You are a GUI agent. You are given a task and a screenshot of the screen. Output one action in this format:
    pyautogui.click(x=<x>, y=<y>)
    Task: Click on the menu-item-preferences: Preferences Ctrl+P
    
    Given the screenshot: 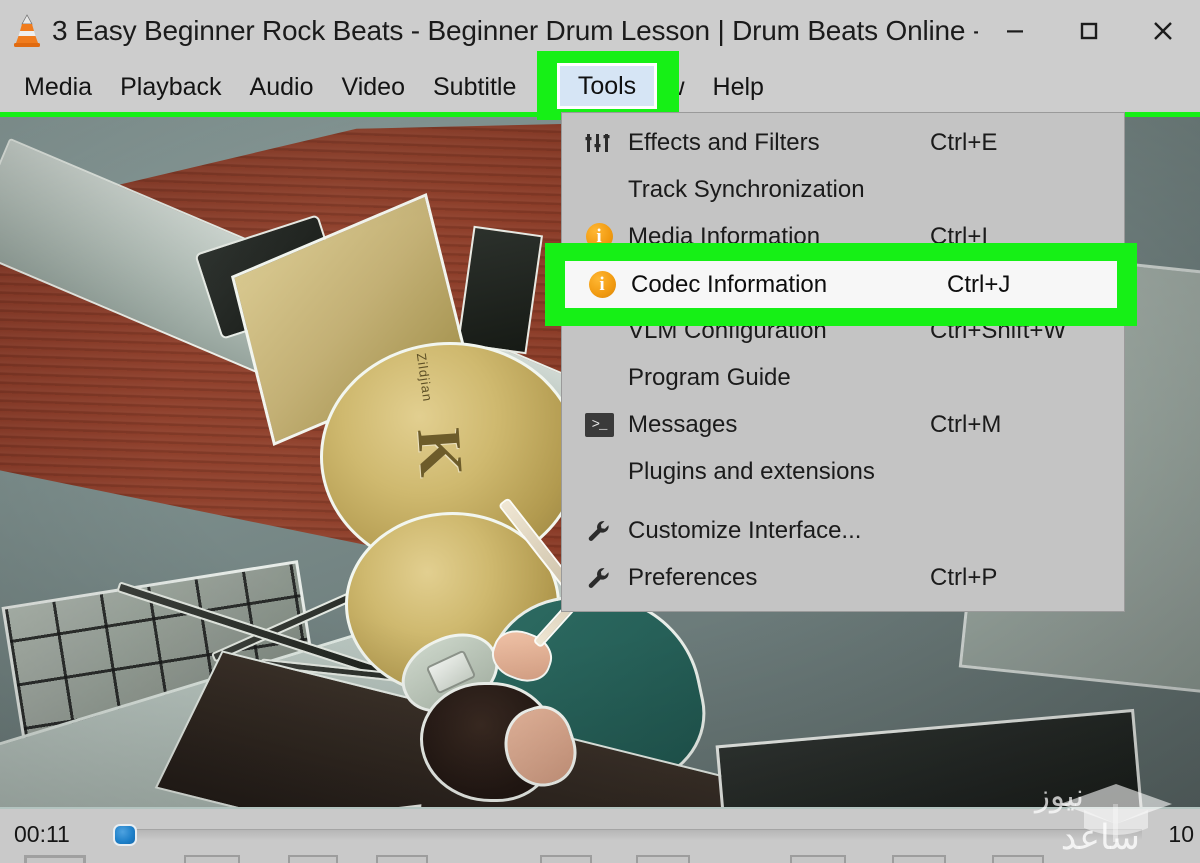 What is the action you would take?
    pyautogui.click(x=843, y=577)
    